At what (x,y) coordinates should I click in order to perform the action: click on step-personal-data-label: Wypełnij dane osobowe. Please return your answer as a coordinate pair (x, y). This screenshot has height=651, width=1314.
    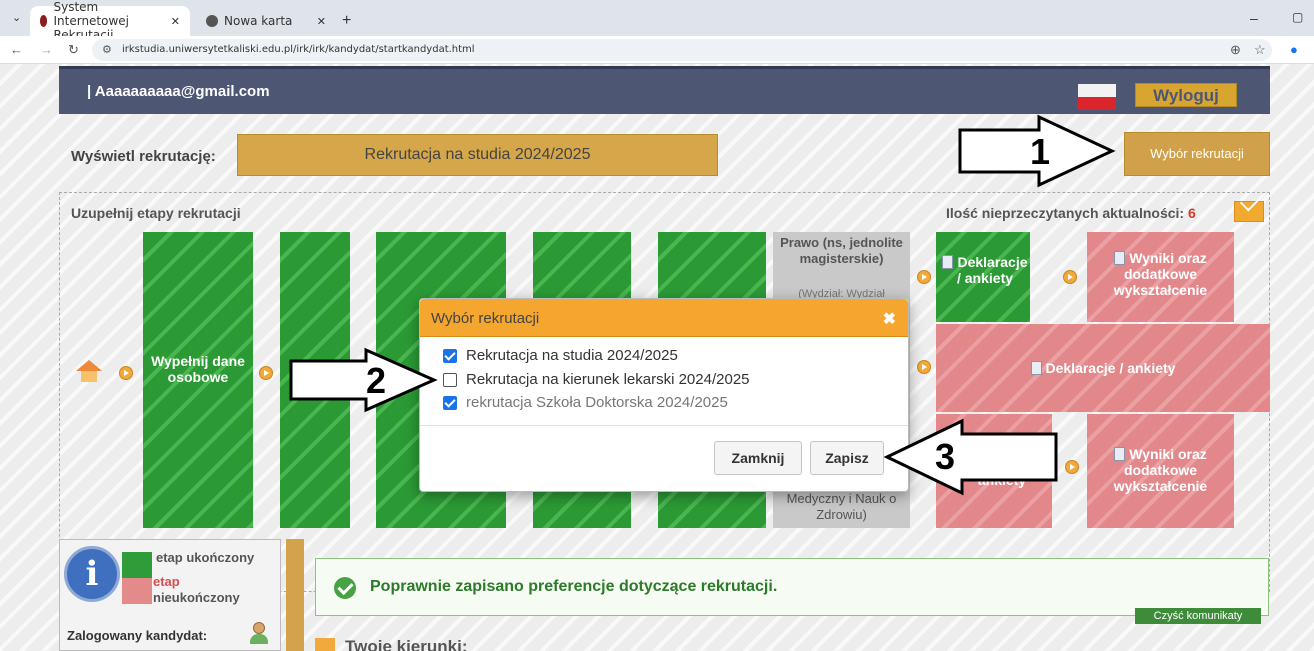
    Looking at the image, I should click on (198, 369).